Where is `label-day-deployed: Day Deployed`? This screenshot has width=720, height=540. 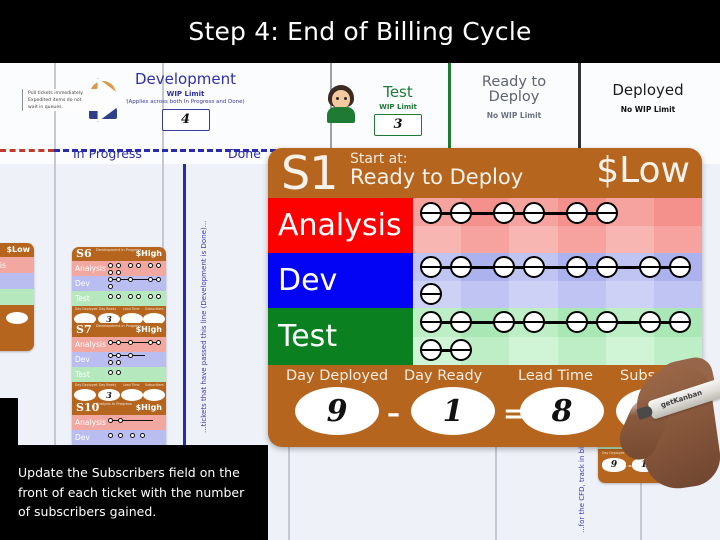
label-day-deployed: Day Deployed is located at coordinates (337, 376).